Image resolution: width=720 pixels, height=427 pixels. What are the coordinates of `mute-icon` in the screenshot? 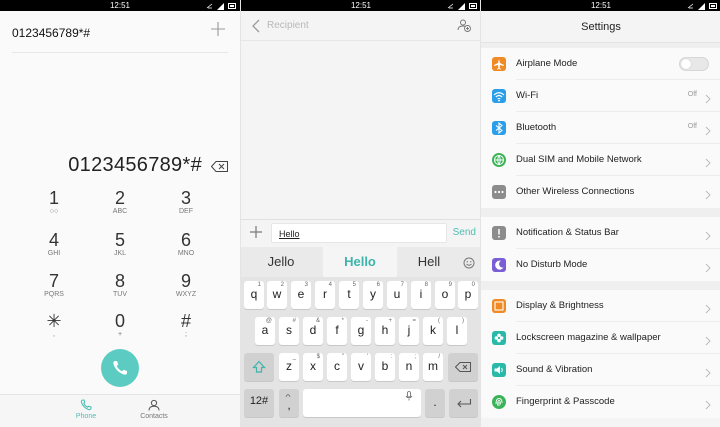 It's located at (450, 5).